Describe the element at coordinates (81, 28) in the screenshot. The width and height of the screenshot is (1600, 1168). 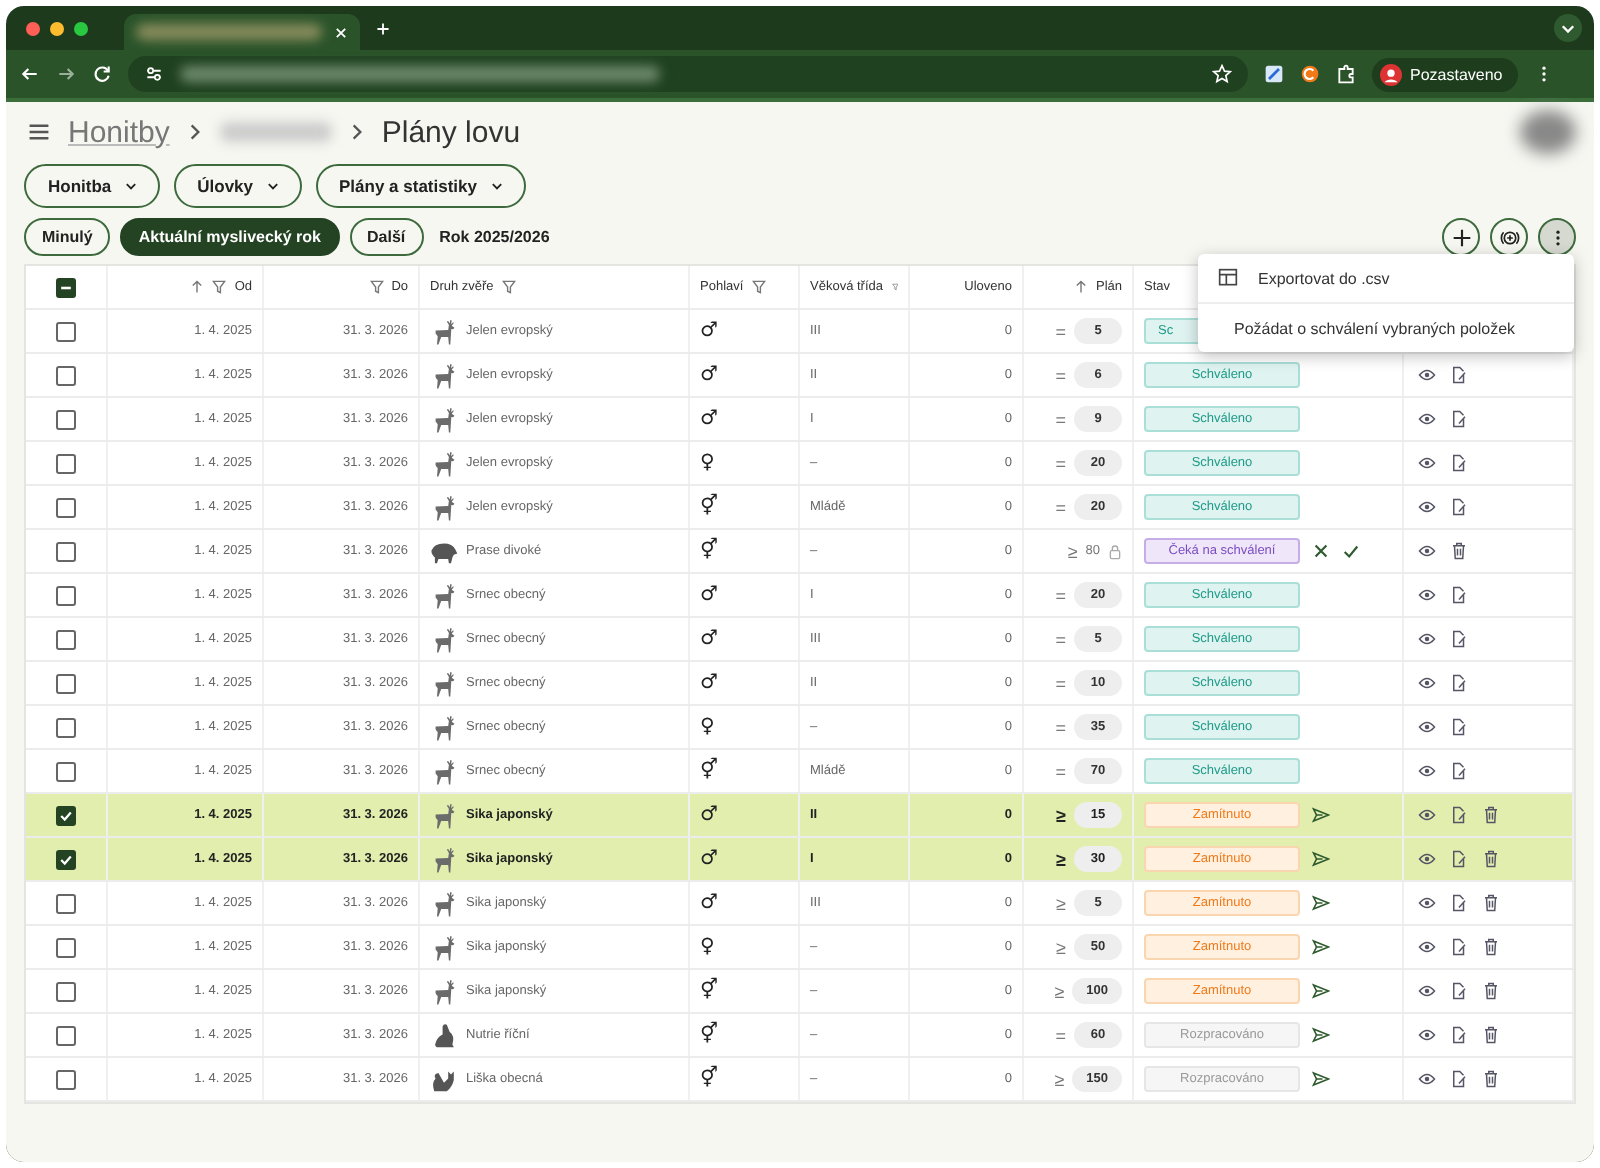
I see `zoom-window-icon` at that location.